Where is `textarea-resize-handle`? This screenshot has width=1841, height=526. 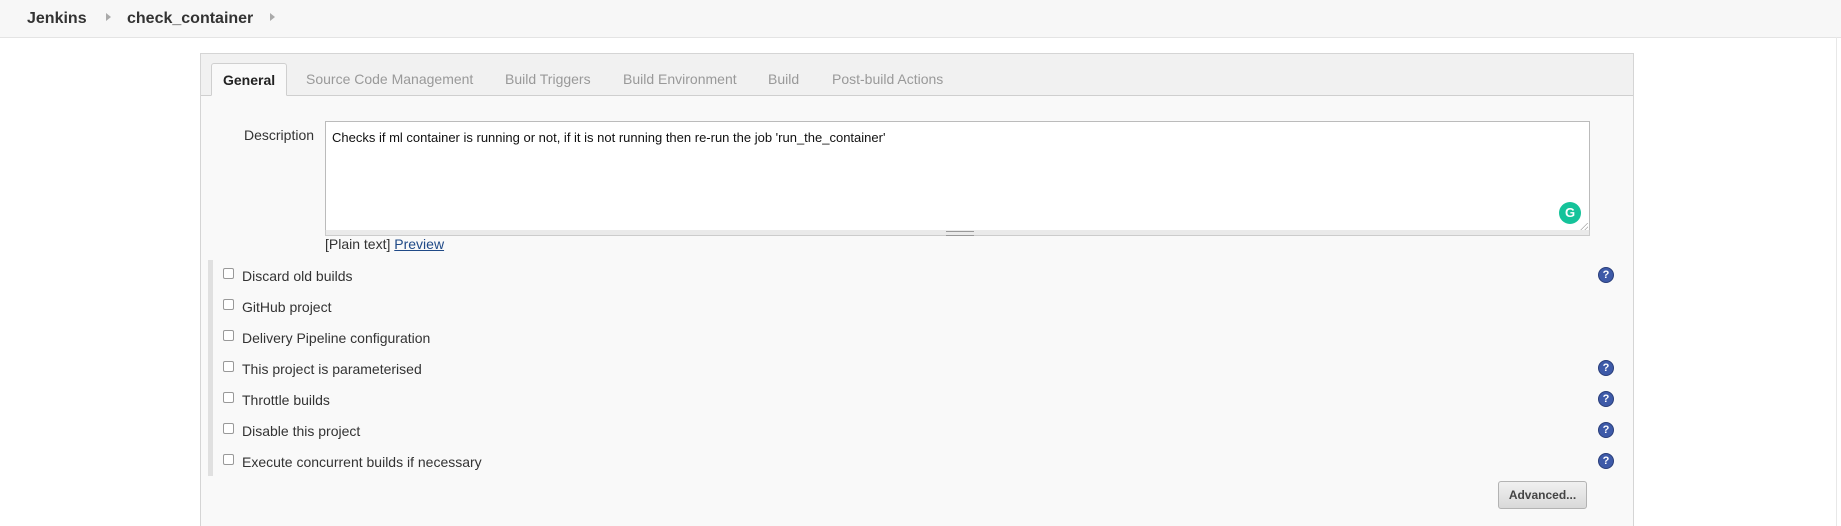
textarea-resize-handle is located at coordinates (957, 233).